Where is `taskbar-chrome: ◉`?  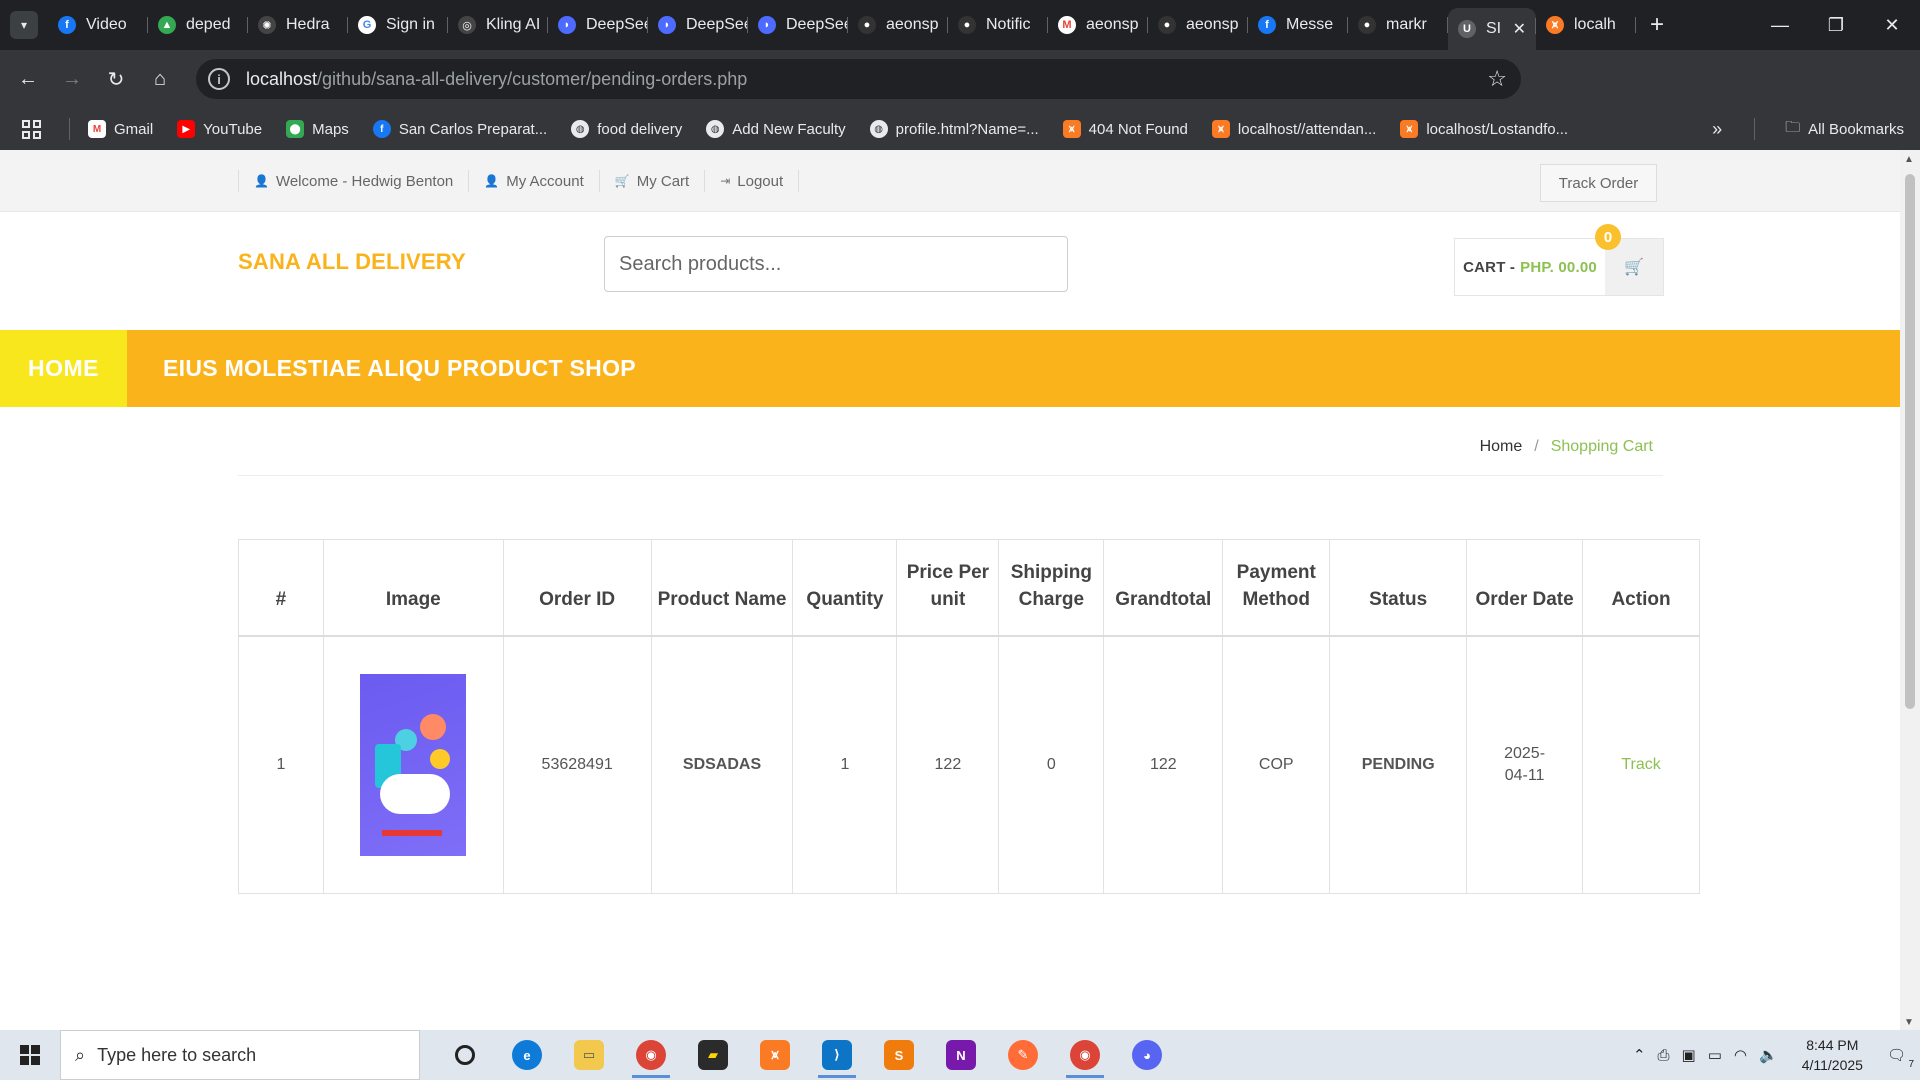
taskbar-chrome: ◉ is located at coordinates (651, 1055).